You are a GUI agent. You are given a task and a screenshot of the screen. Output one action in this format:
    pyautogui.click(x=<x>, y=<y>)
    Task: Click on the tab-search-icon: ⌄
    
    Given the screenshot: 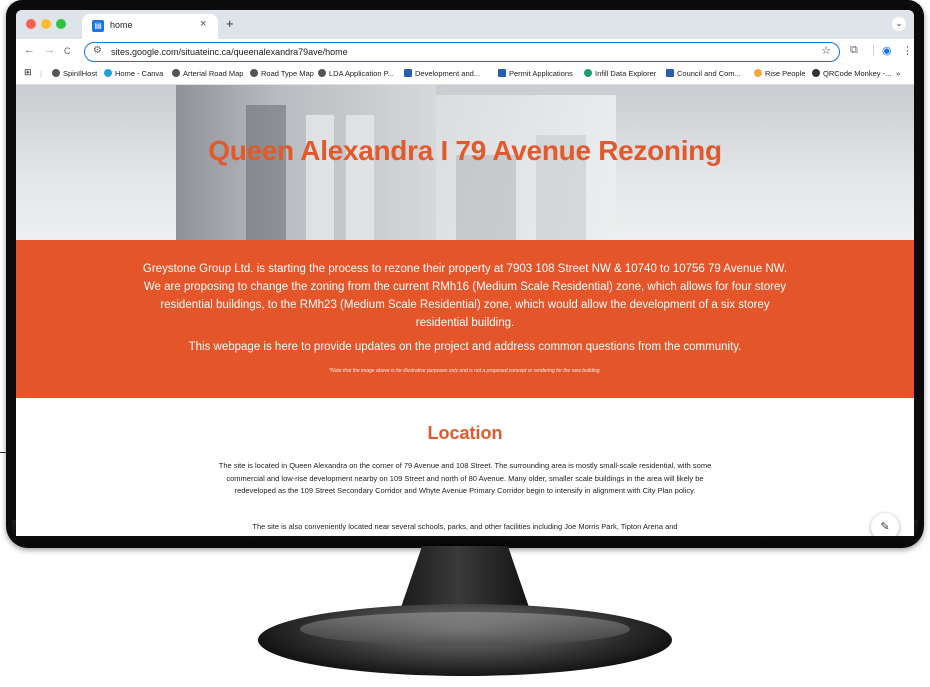 What is the action you would take?
    pyautogui.click(x=899, y=24)
    